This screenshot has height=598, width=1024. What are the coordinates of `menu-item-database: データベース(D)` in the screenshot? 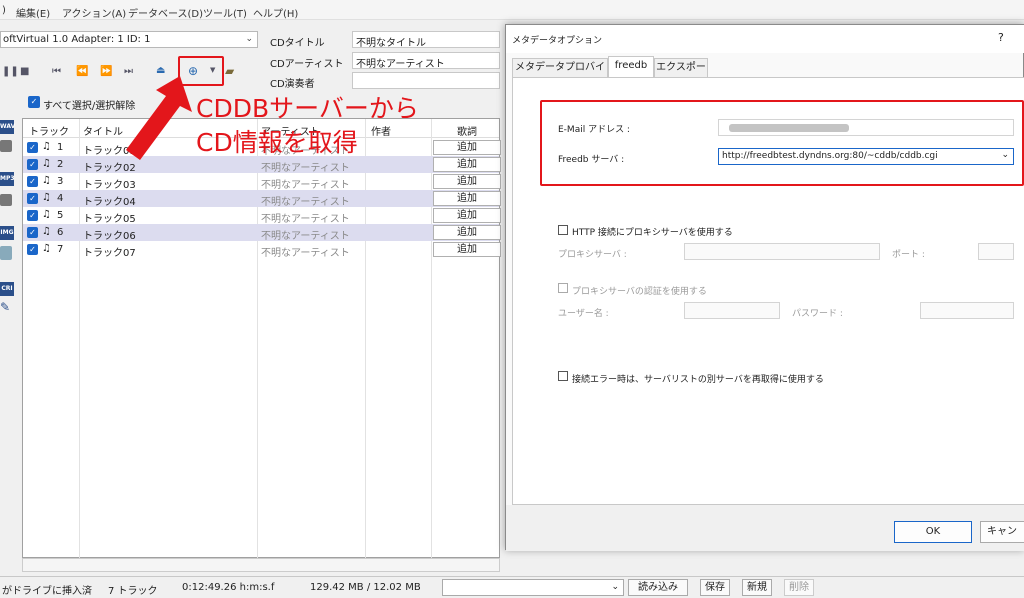 It's located at (165, 12).